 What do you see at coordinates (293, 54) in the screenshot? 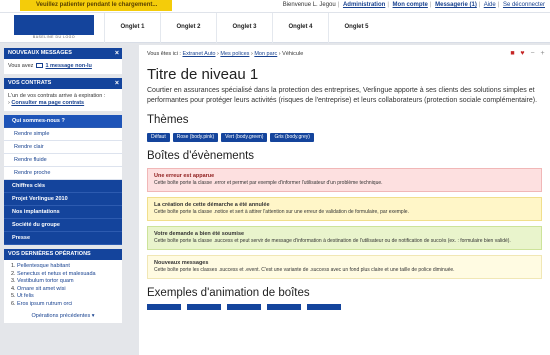
I see `breadcrumb-current: Véhicule` at bounding box center [293, 54].